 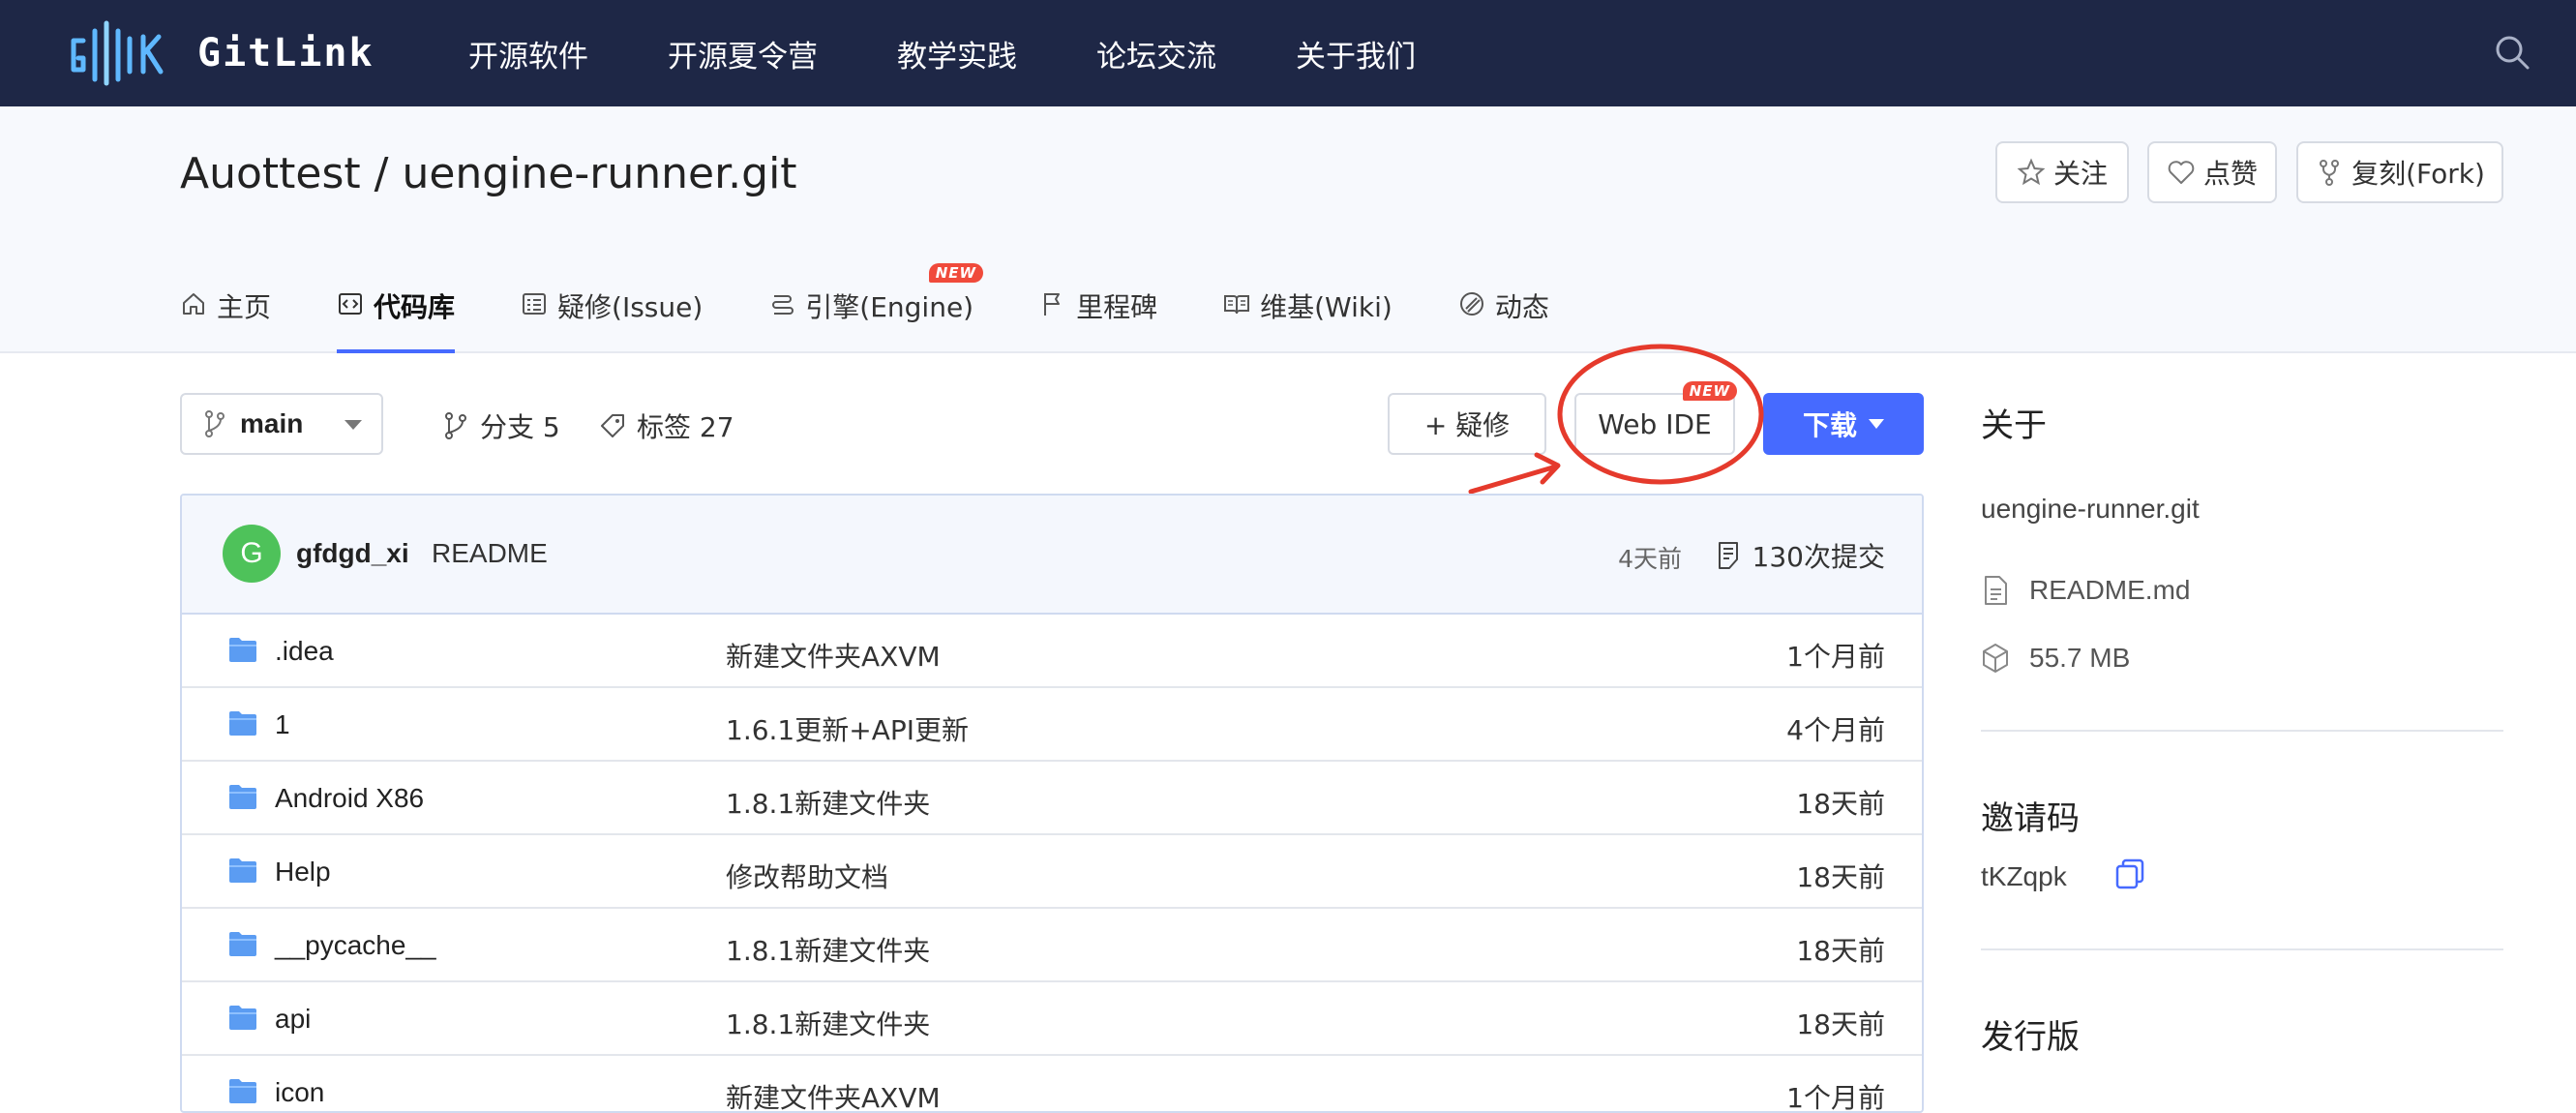 I want to click on issue-icon, so click(x=535, y=304).